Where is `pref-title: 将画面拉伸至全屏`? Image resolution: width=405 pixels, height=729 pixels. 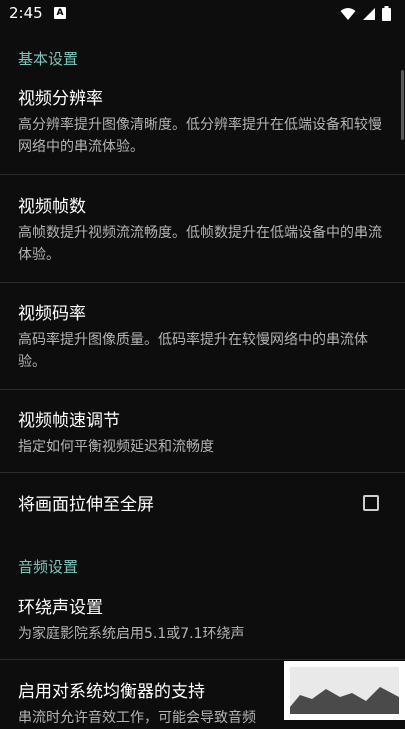
pref-title: 将画面拉伸至全屏 is located at coordinates (86, 505).